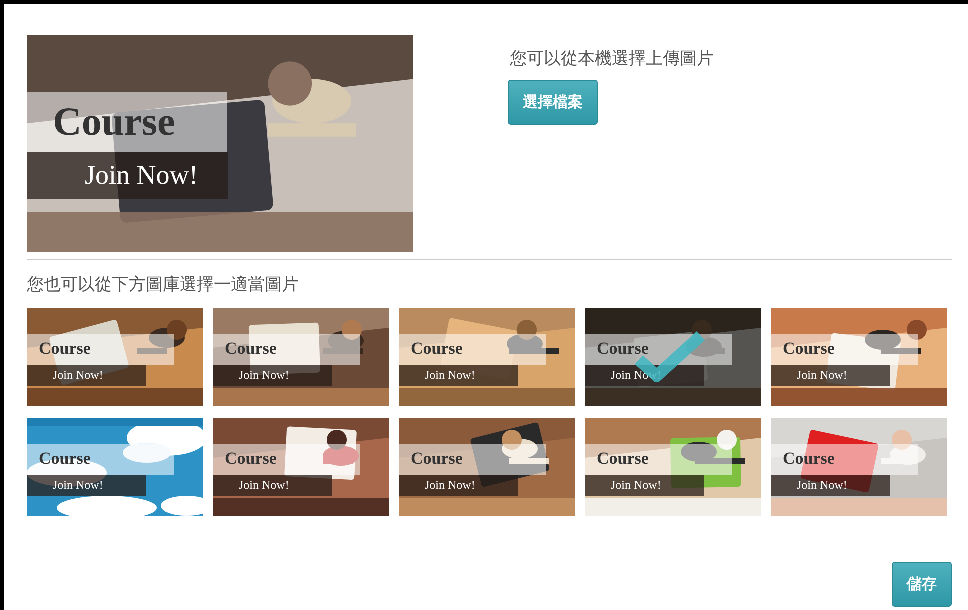 The height and width of the screenshot is (610, 968). I want to click on upload-prompt: 您可以從本機選擇上傳圖片, so click(612, 59).